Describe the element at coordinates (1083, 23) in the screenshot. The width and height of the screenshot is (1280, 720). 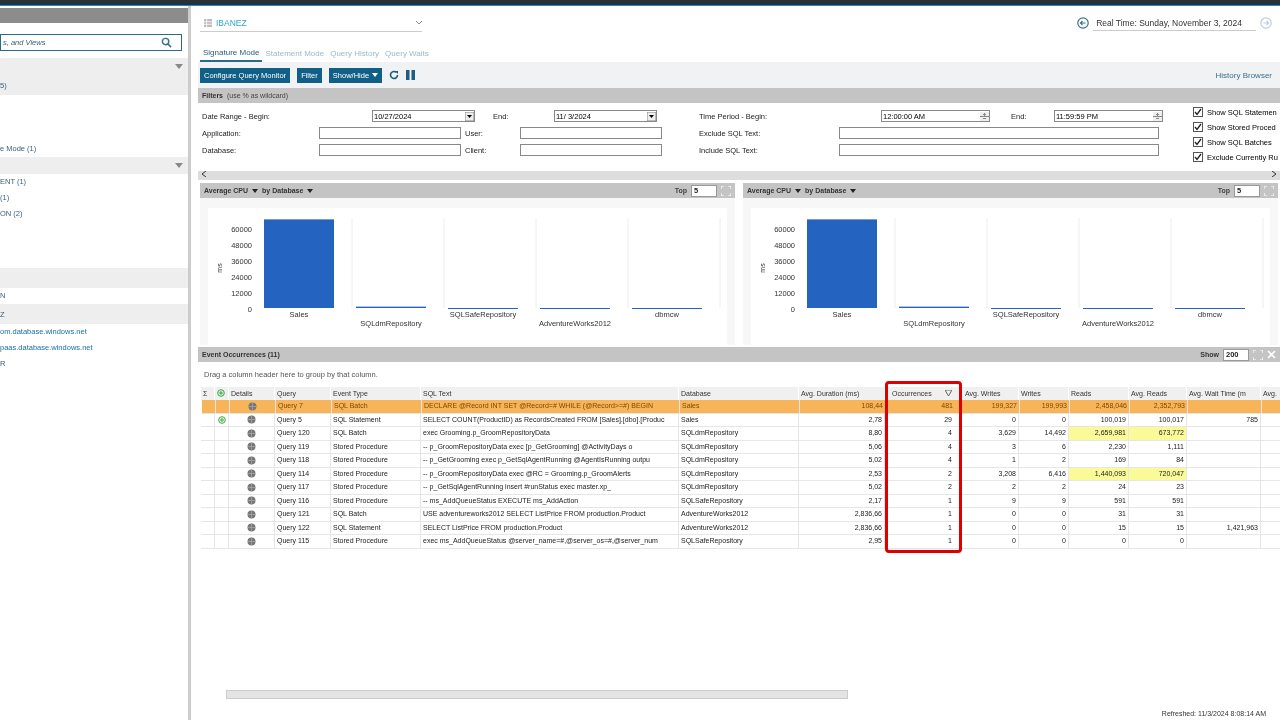
I see `back-icon` at that location.